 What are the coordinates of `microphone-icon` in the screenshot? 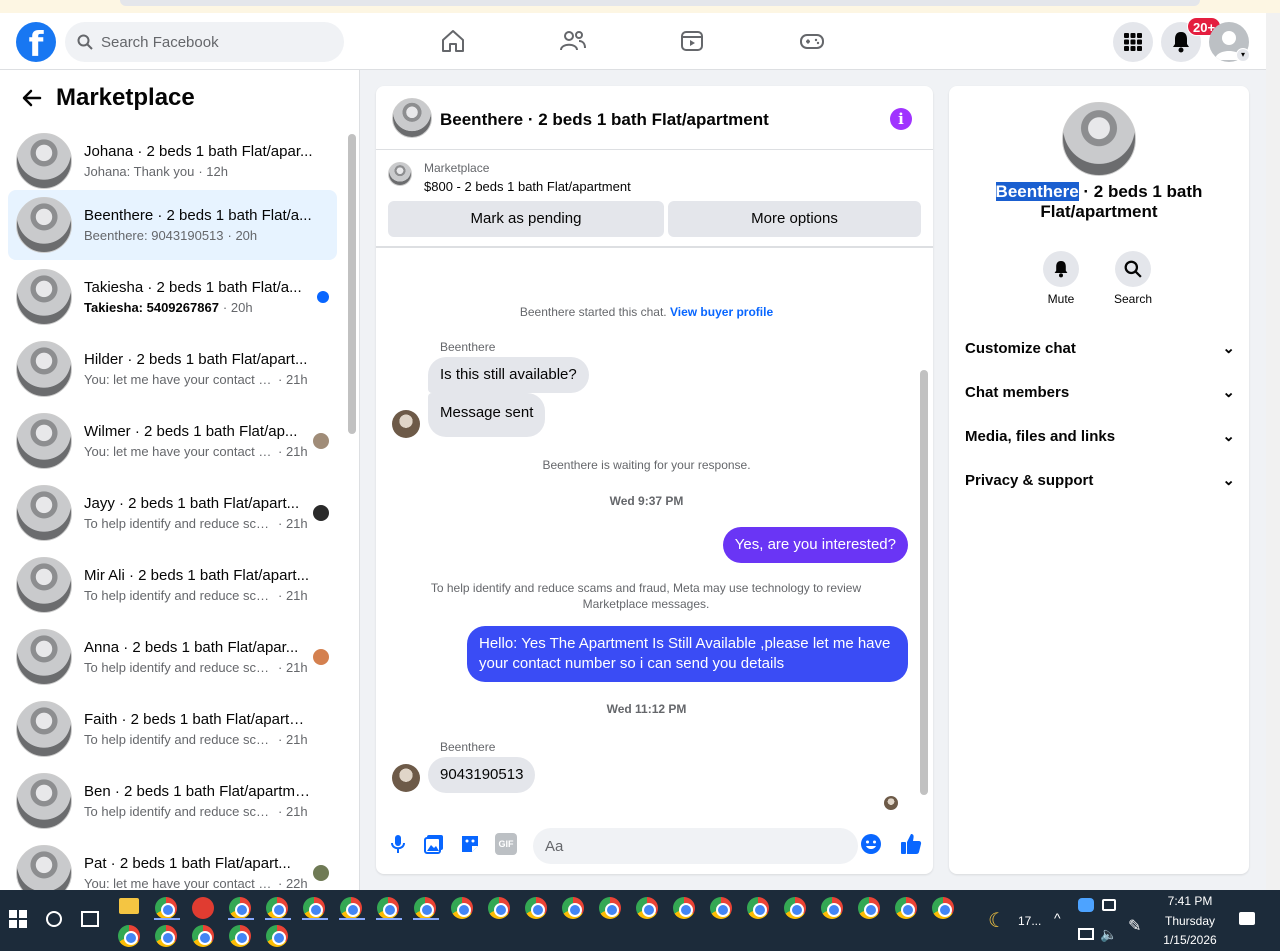 It's located at (398, 844).